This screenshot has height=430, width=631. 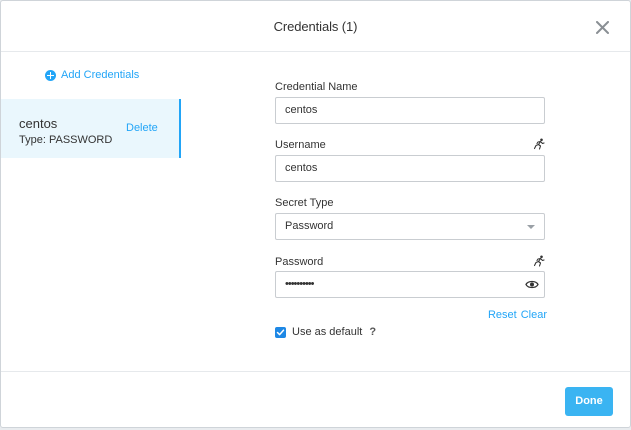 I want to click on add-credentials-button: Add Credentials, so click(x=92, y=75).